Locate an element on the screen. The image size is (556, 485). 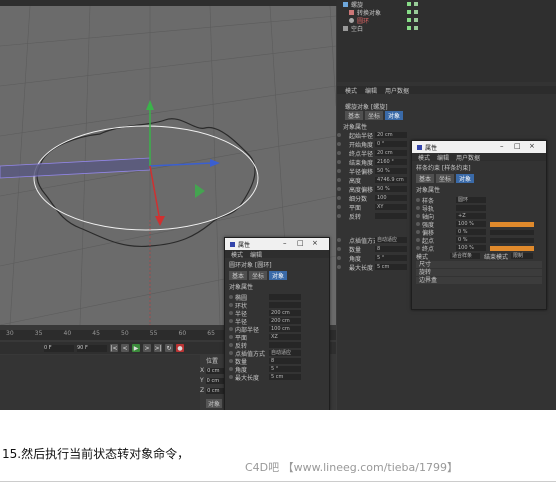
param-value: 自动适应 is located at coordinates (285, 353).